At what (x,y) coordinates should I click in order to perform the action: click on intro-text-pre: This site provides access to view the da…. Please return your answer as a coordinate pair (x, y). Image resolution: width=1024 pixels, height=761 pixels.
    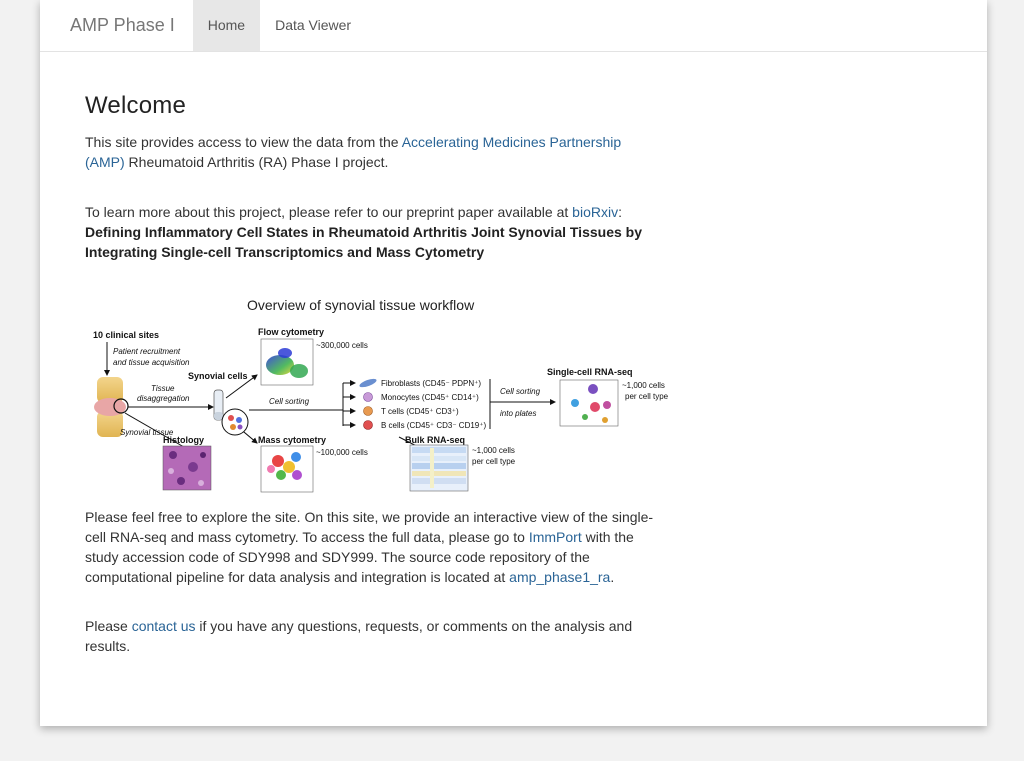
    Looking at the image, I should click on (243, 142).